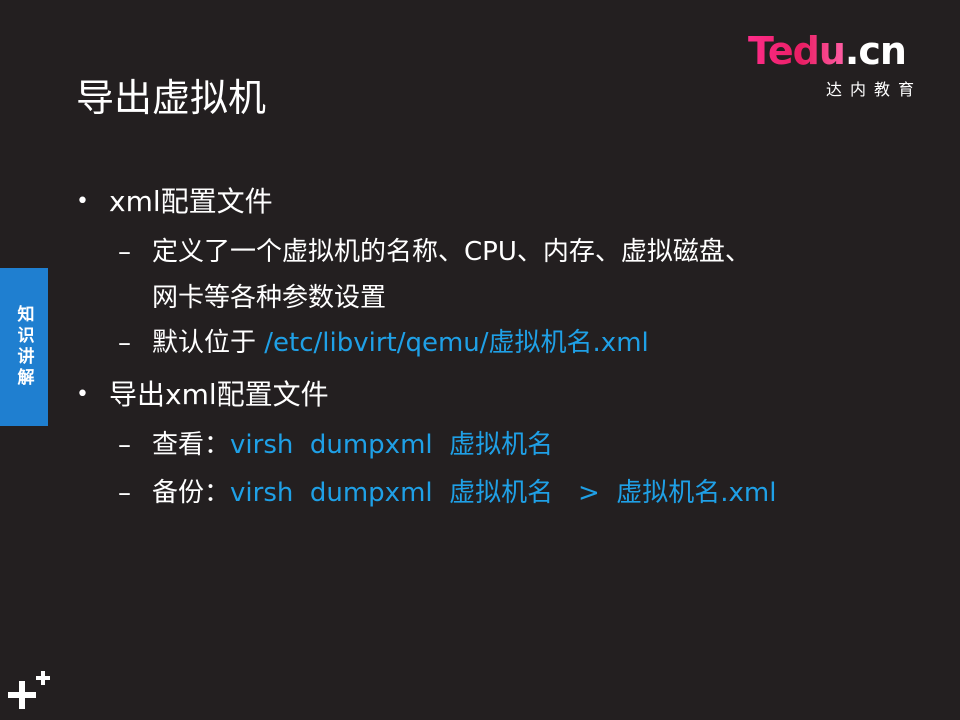  Describe the element at coordinates (191, 445) in the screenshot. I see `sub-bullet-prefix: 查看：` at that location.